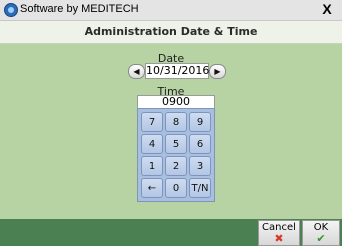 This screenshot has width=342, height=246. I want to click on key-6: 6, so click(200, 144).